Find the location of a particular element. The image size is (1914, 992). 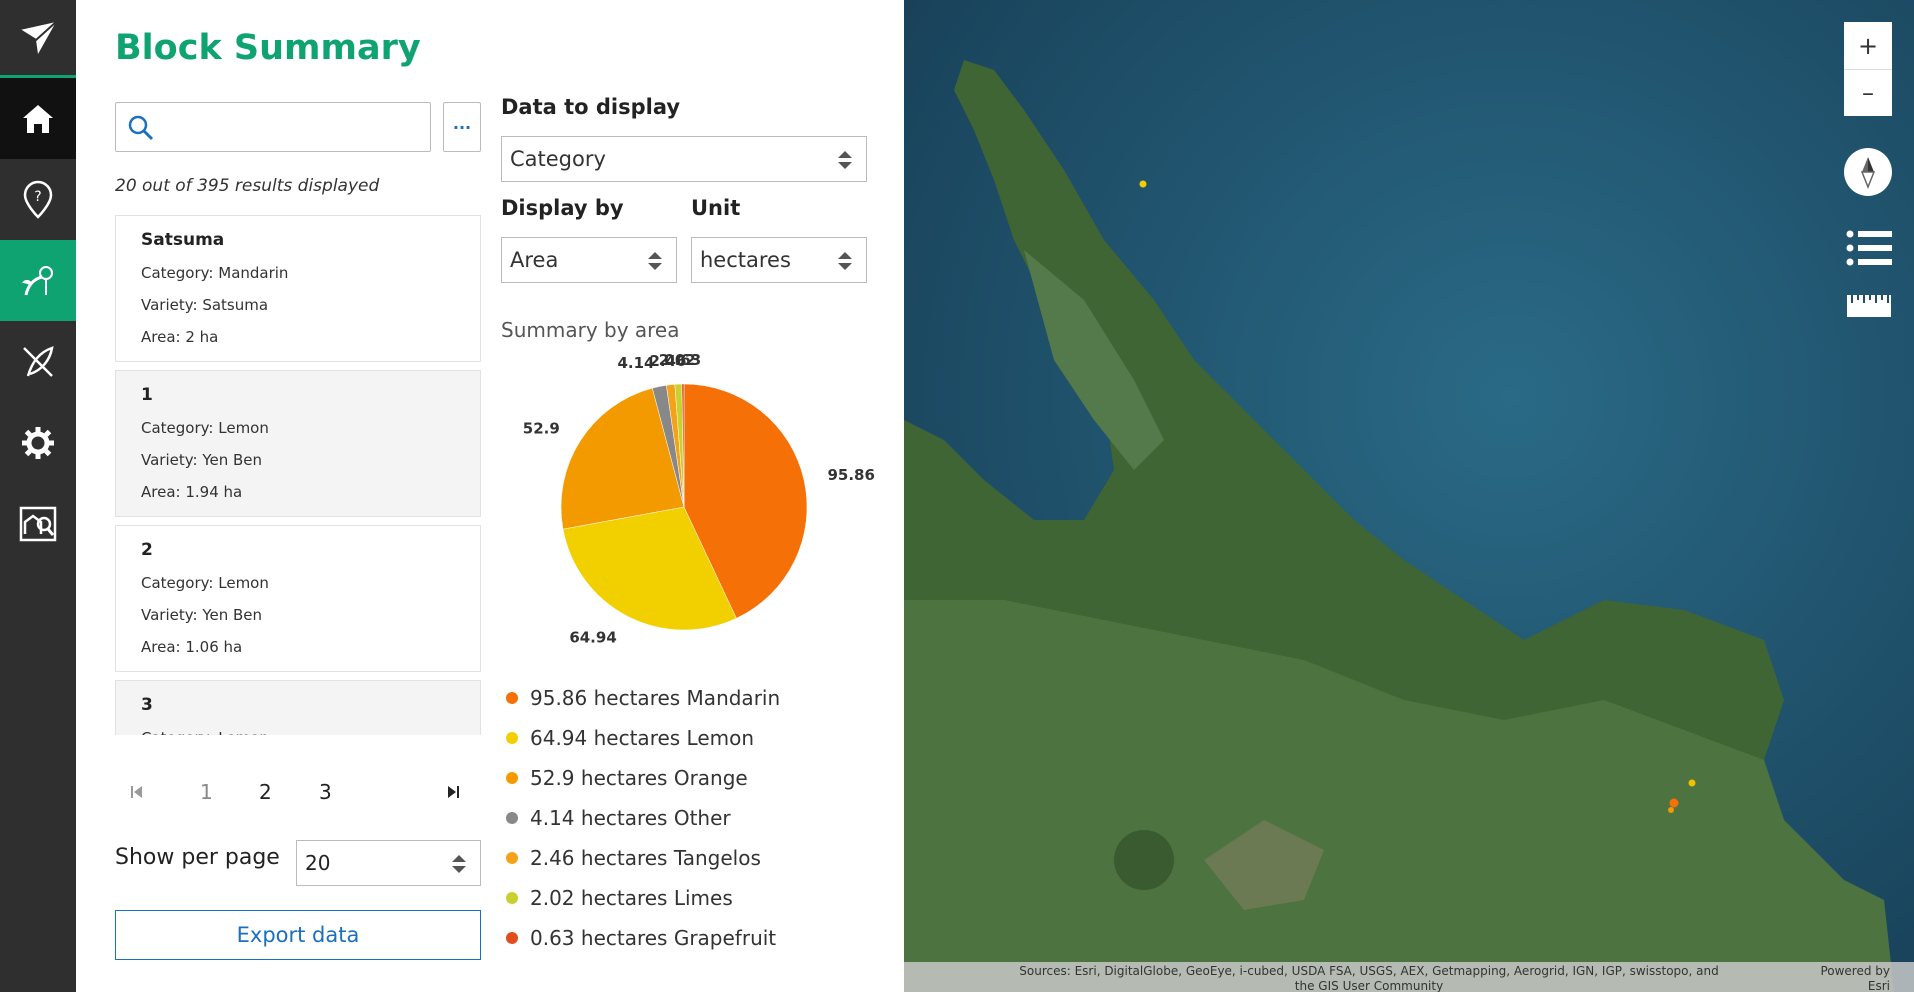

legend-item: 4.14 hectares Other is located at coordinates (643, 818).